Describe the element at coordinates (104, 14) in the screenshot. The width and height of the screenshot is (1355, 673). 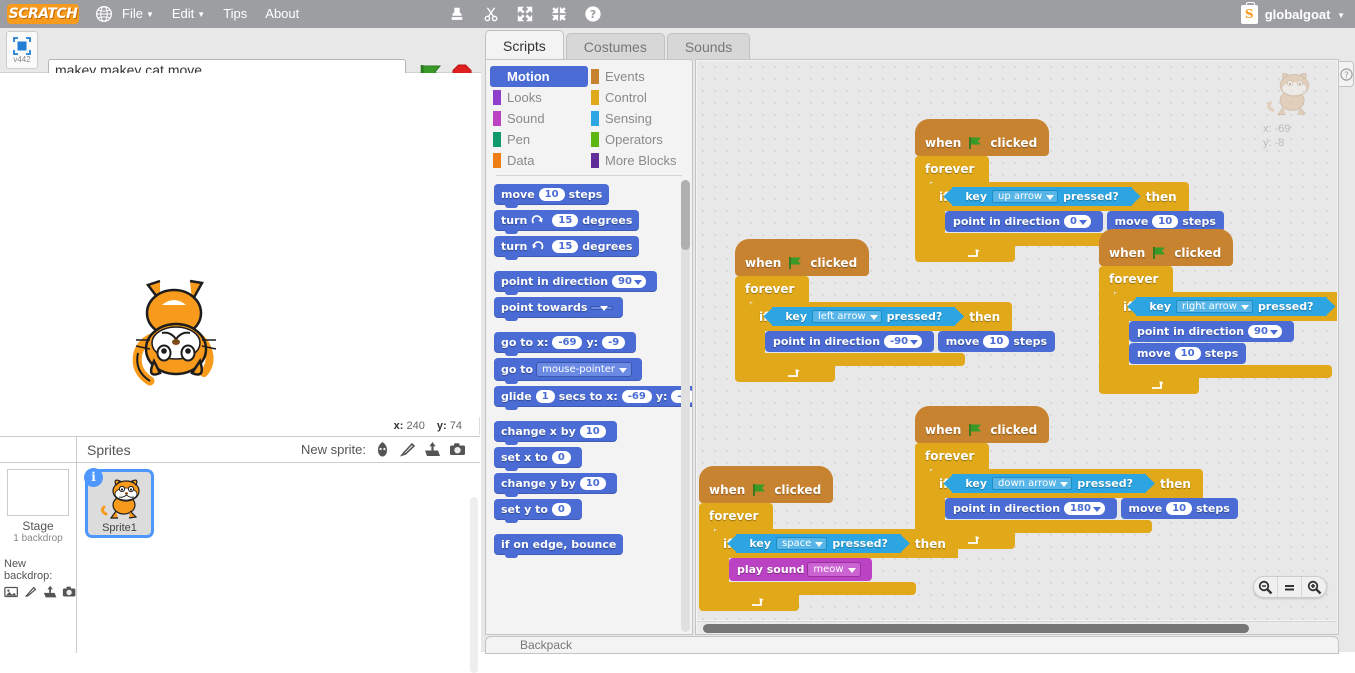
I see `globe-icon` at that location.